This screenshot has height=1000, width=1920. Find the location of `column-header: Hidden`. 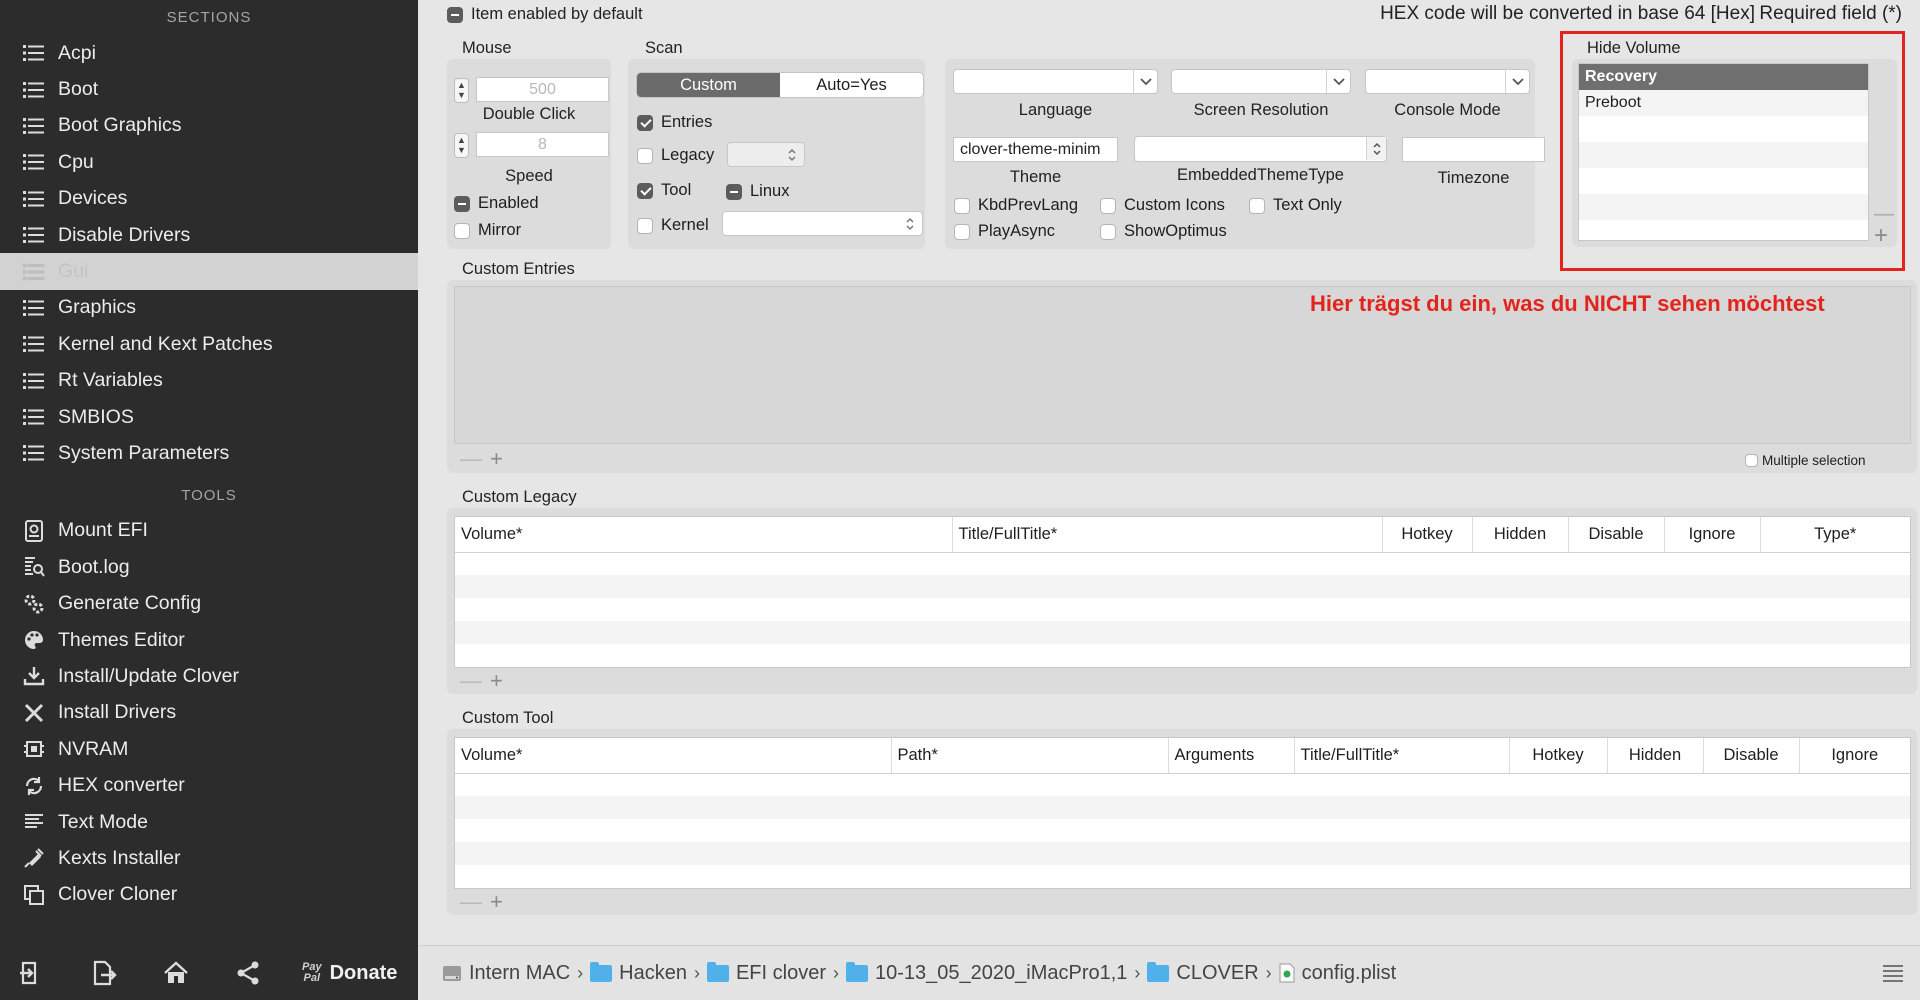

column-header: Hidden is located at coordinates (1520, 535).